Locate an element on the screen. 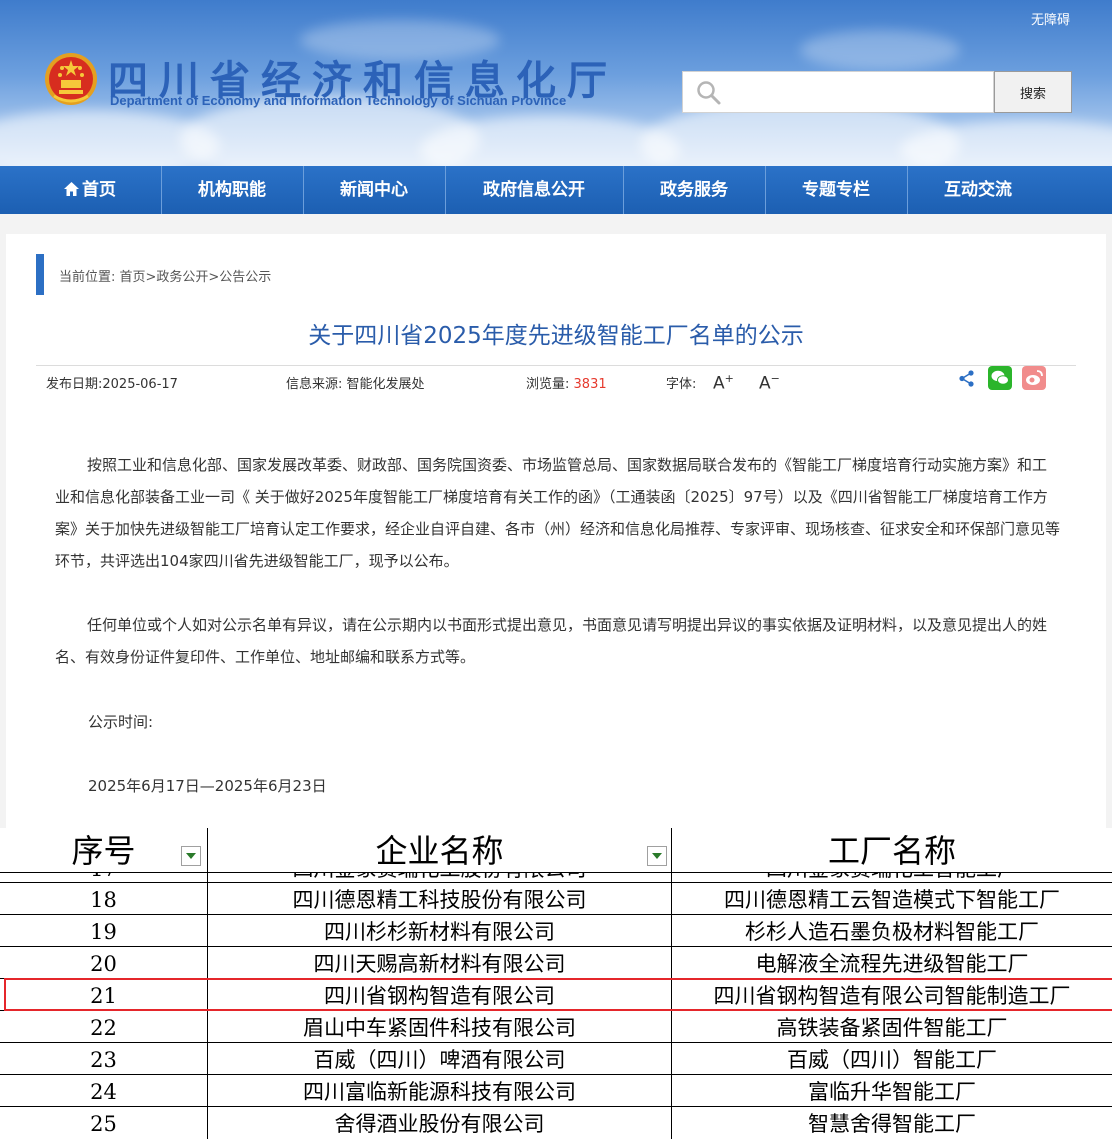 This screenshot has width=1112, height=1139. column-header-factory: 工厂名称 is located at coordinates (891, 851).